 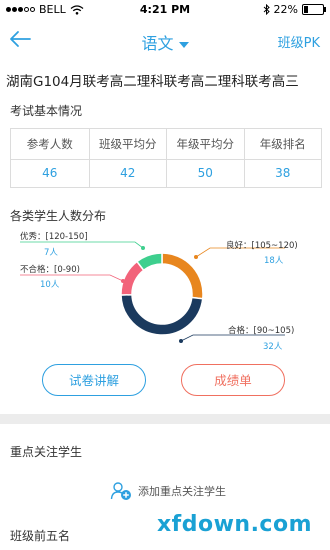 I want to click on basic-info-table: 参考人数 46 班级平均分 42 年级平均分 50 年级排名 38, so click(x=166, y=158).